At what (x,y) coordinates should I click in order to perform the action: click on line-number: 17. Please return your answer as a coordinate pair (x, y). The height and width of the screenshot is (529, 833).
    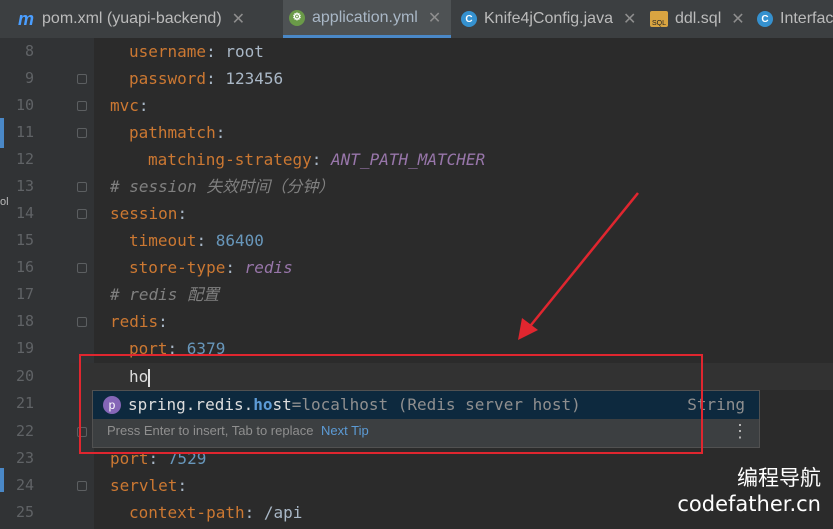
    Looking at the image, I should click on (24, 294).